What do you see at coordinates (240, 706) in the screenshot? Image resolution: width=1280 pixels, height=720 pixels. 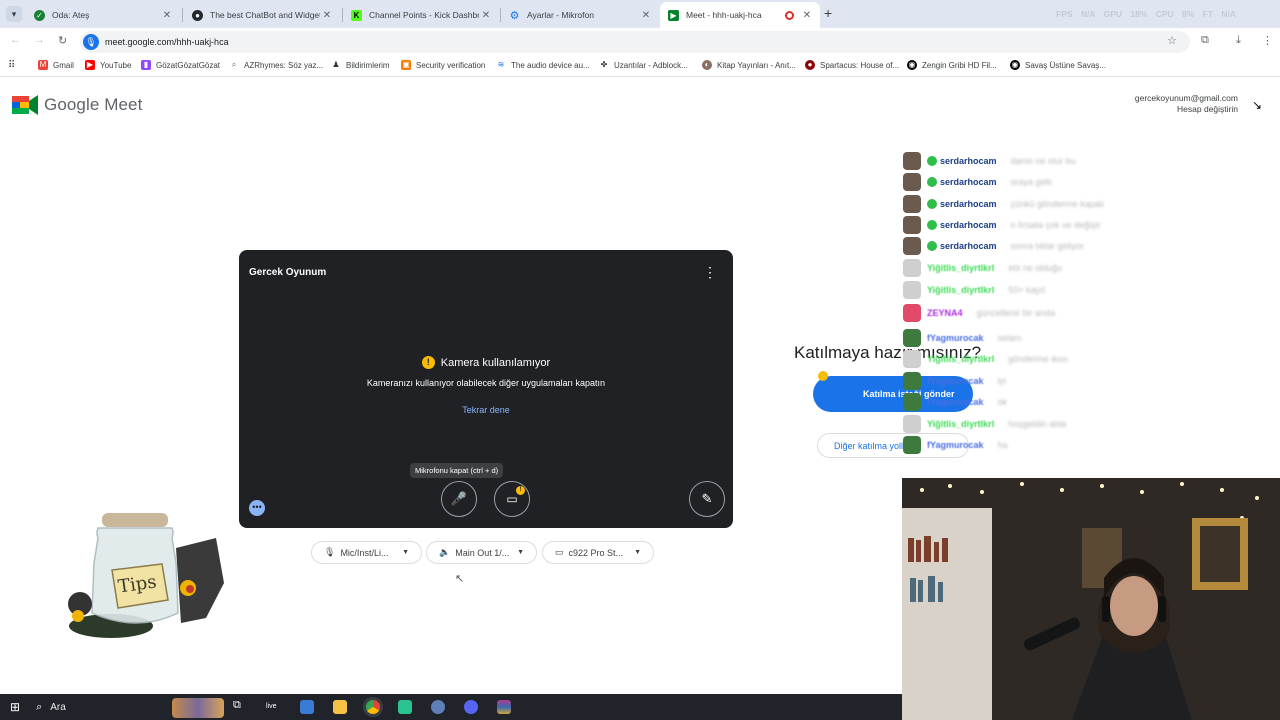 I see `task-view-icon: ⧉` at bounding box center [240, 706].